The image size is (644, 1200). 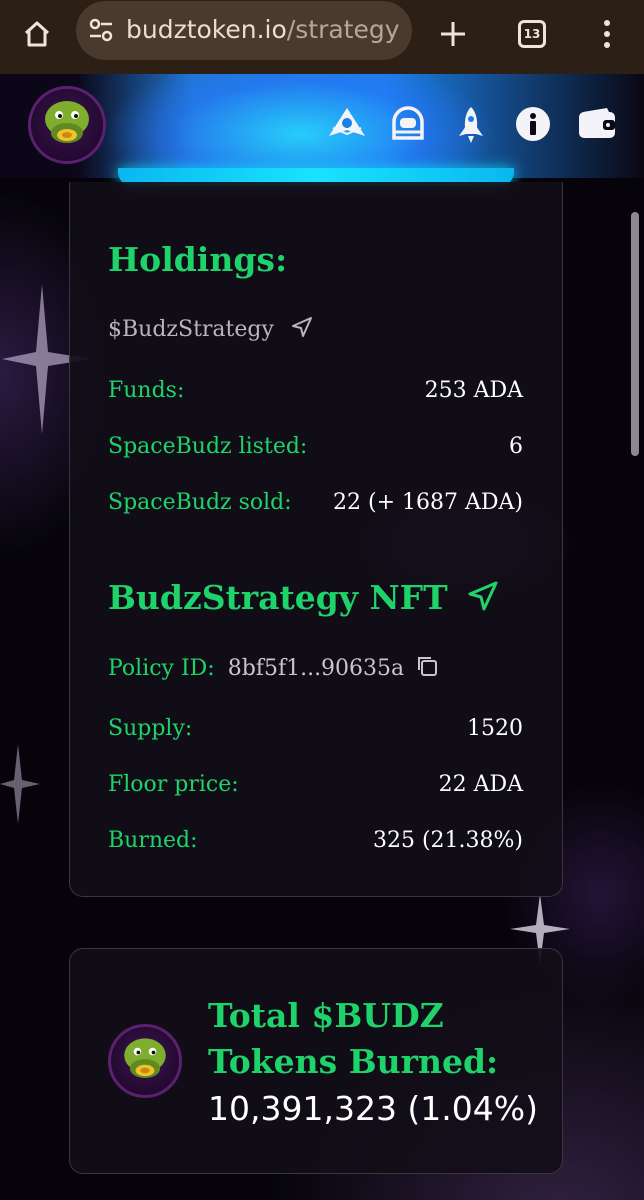 What do you see at coordinates (347, 125) in the screenshot?
I see `ship-emblem-icon` at bounding box center [347, 125].